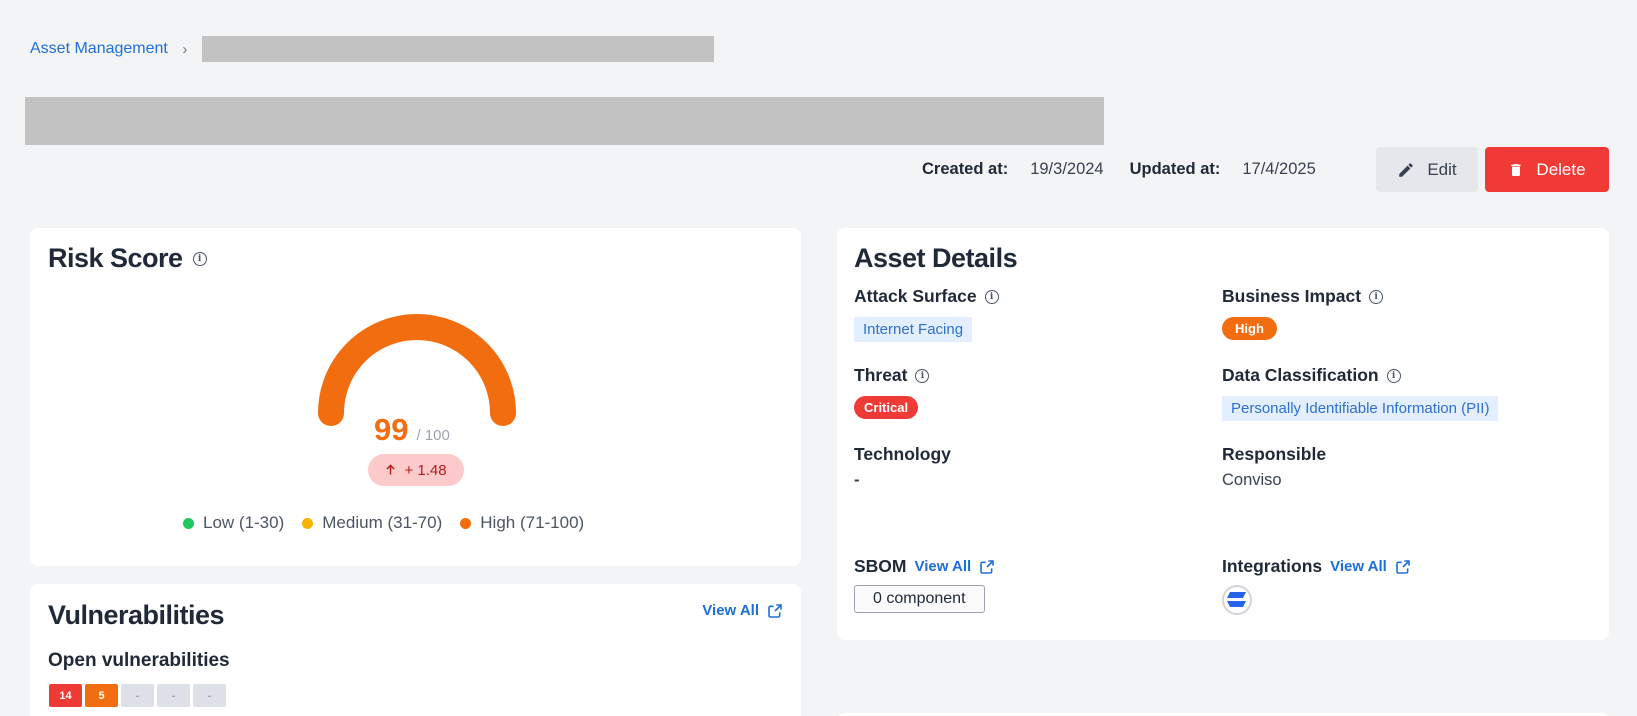 The height and width of the screenshot is (716, 1637). What do you see at coordinates (532, 522) in the screenshot?
I see `legend-label: High (71-100)` at bounding box center [532, 522].